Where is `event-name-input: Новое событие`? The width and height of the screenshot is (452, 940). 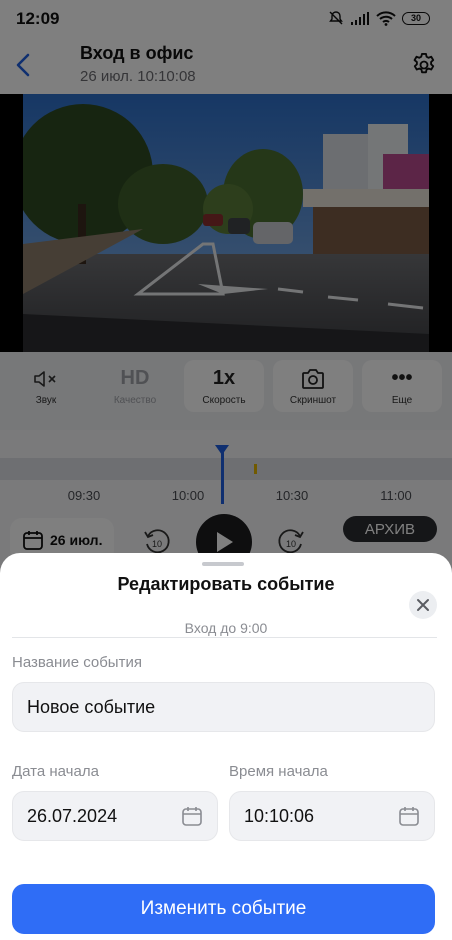
event-name-input: Новое событие is located at coordinates (223, 707).